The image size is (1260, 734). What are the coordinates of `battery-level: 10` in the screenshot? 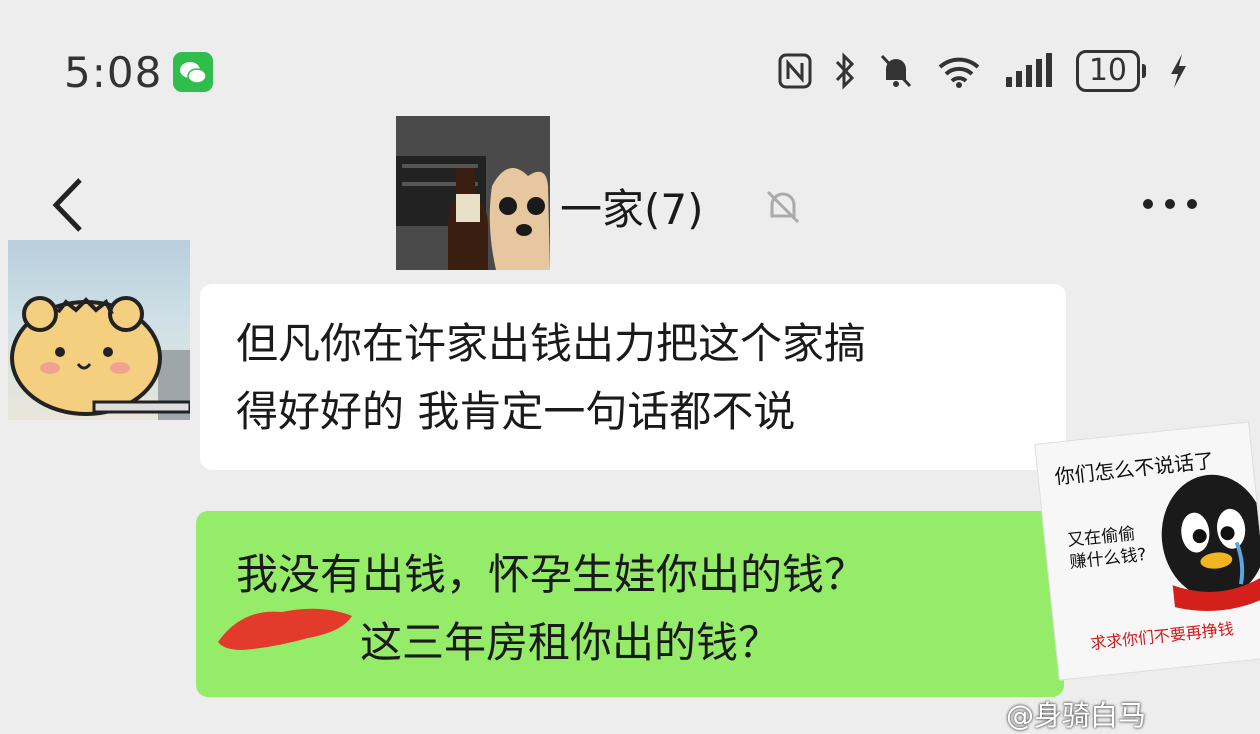 It's located at (1107, 71).